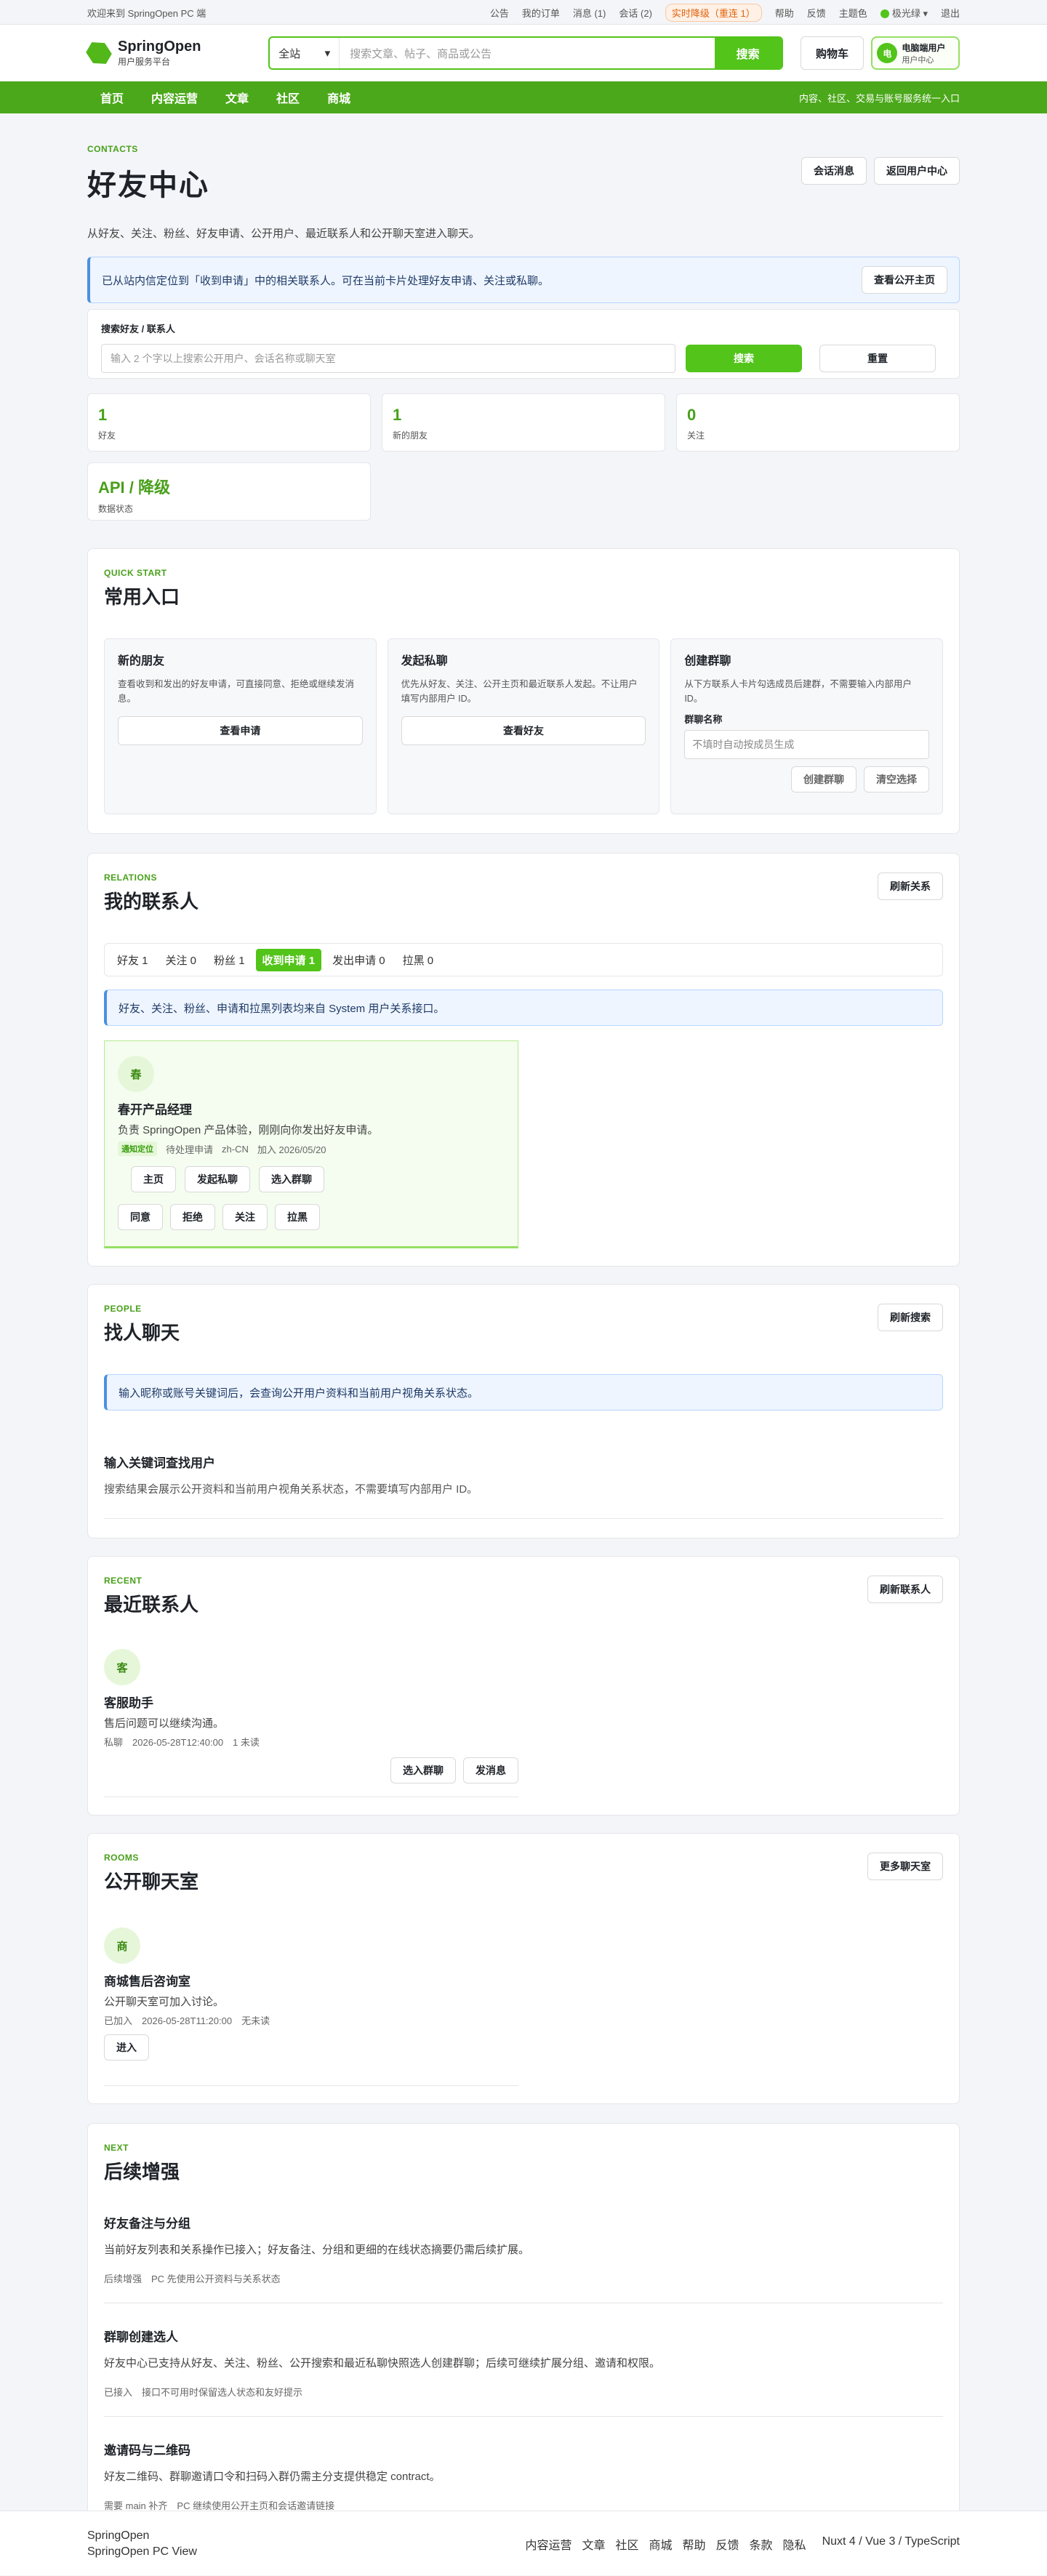 The height and width of the screenshot is (2576, 1047). What do you see at coordinates (153, 1179) in the screenshot?
I see `profile-button: 主页` at bounding box center [153, 1179].